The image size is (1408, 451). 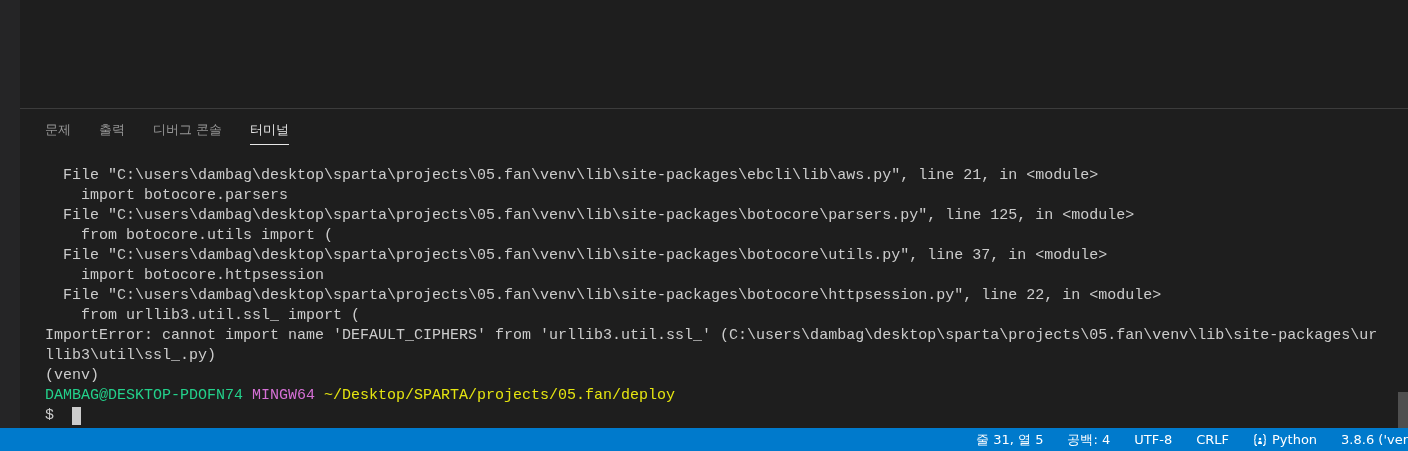 I want to click on terminal-line: File "C:\users\dambag\desktop\sparta\projects\05.fan\venv\lib\site-packages\ebcli\lib\aws.py", line 21, in <module>, so click(x=581, y=176).